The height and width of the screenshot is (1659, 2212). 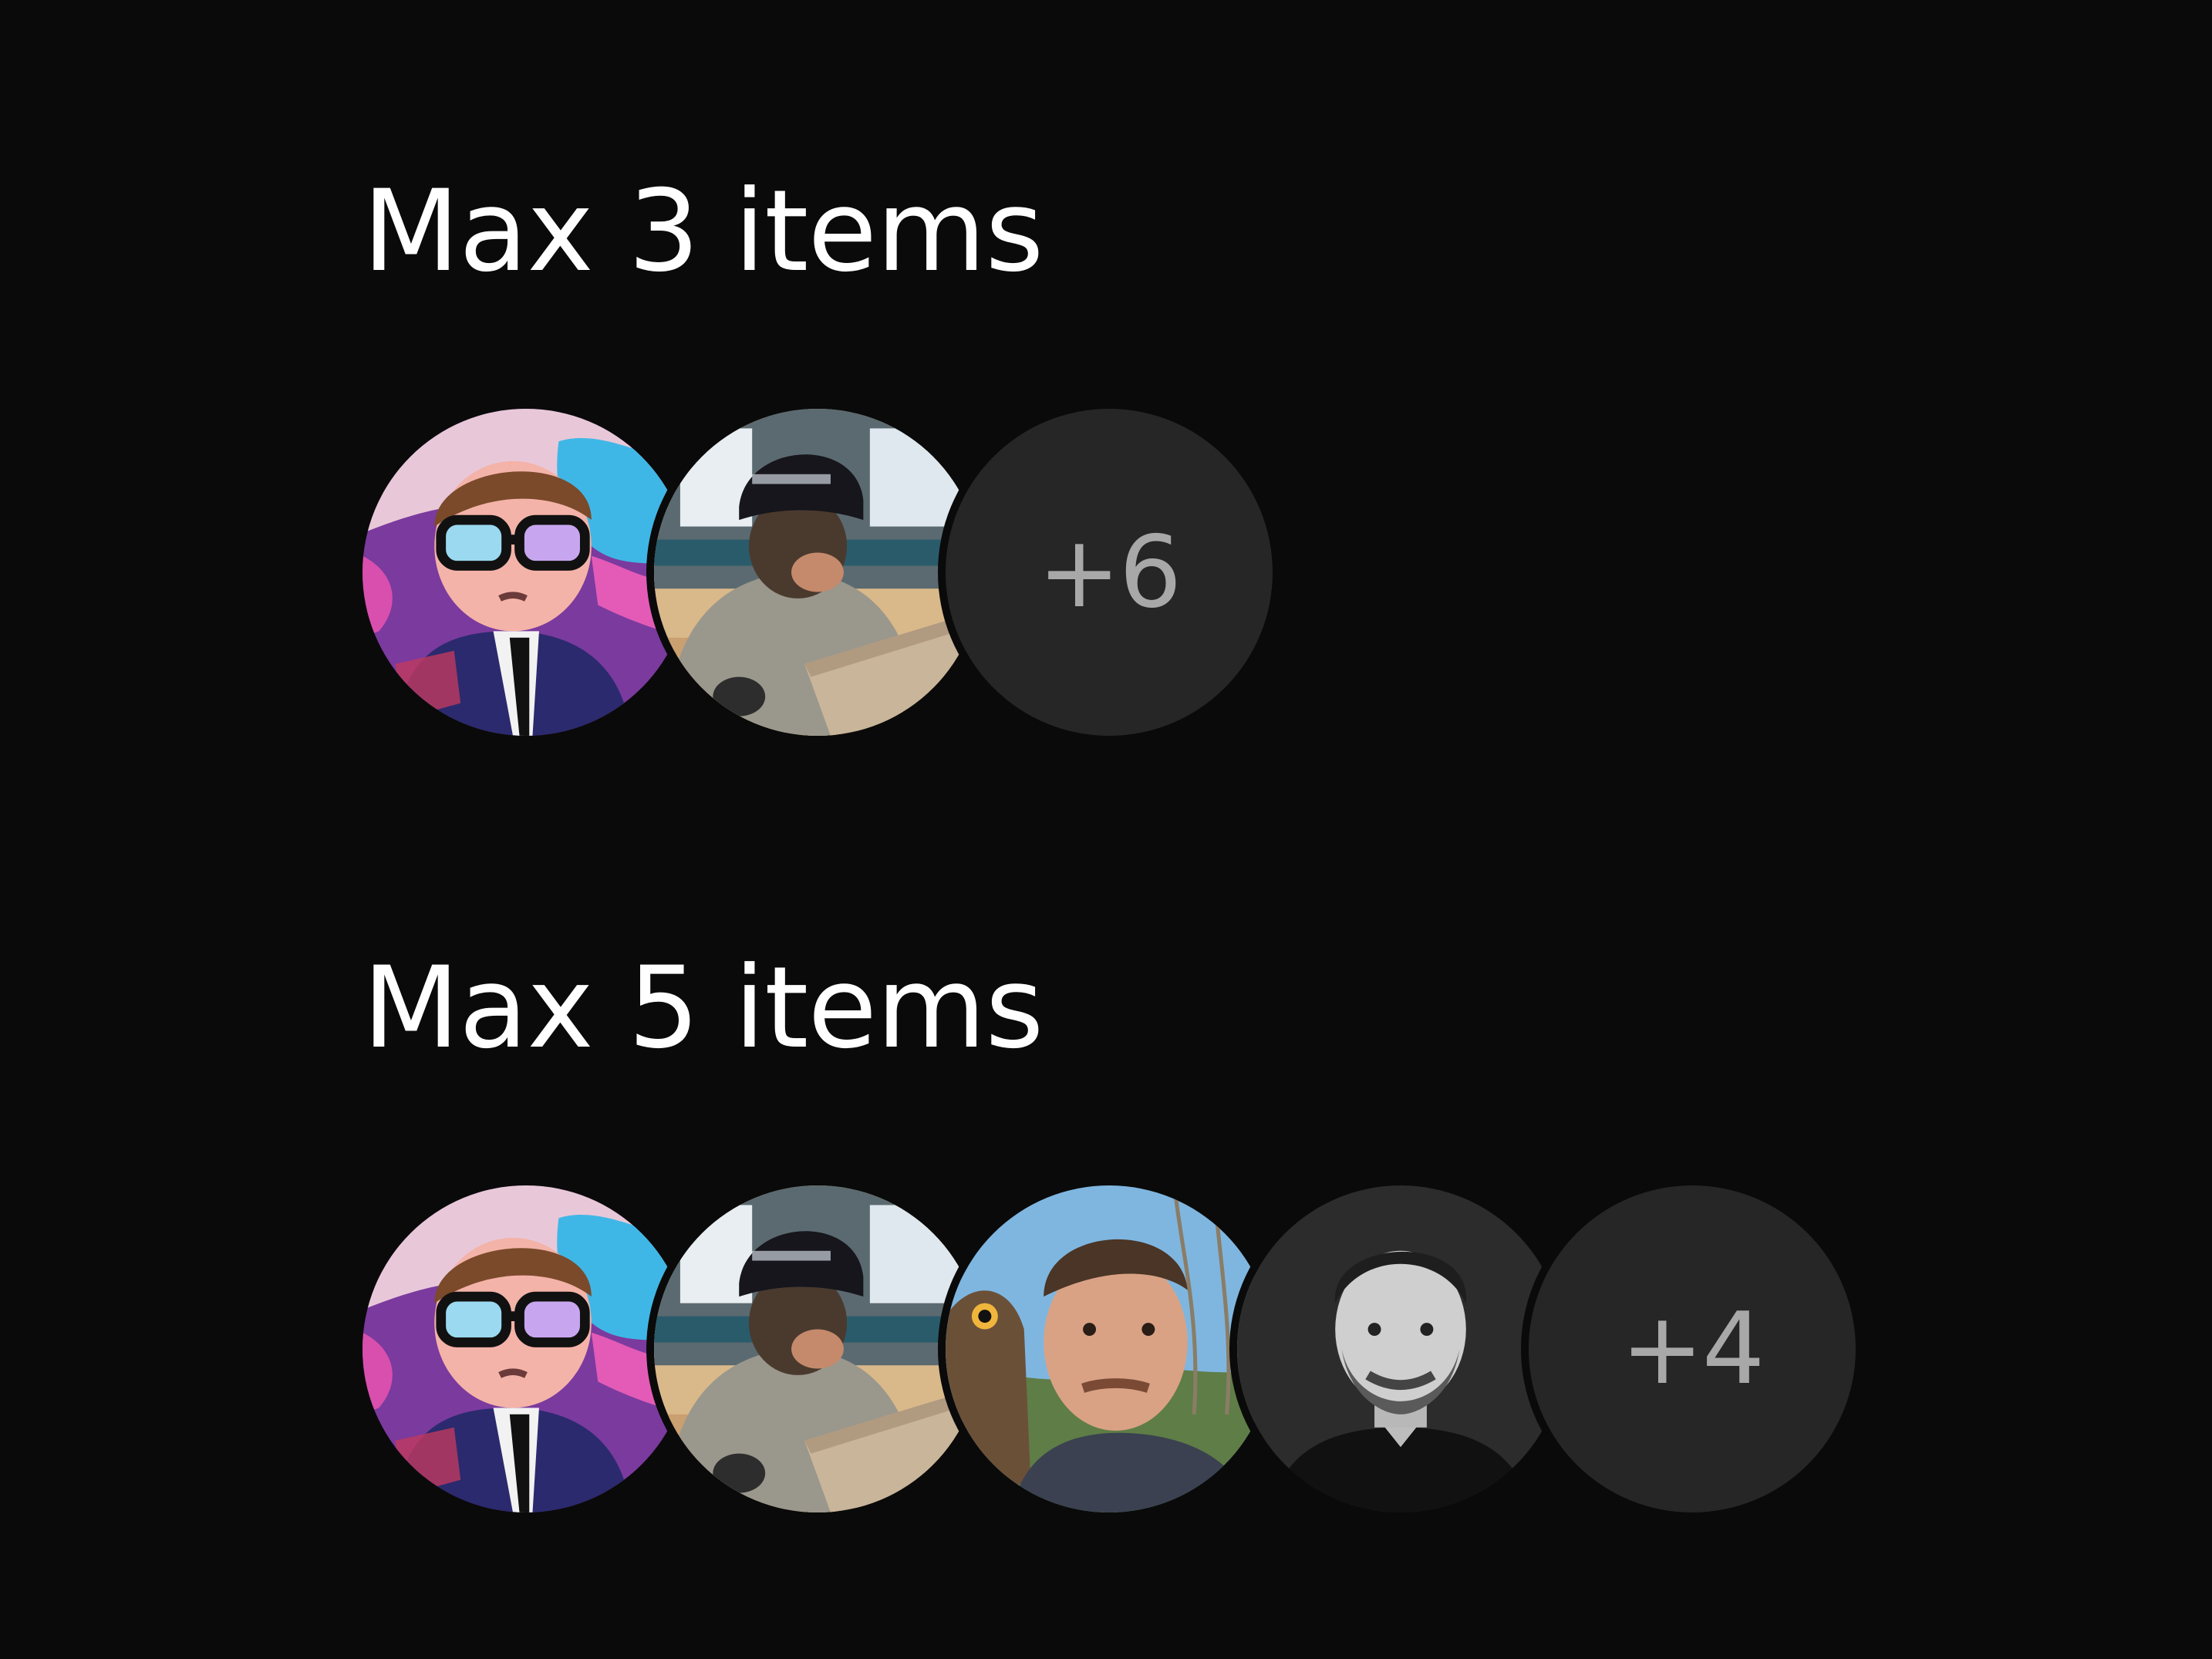 I want to click on overflow-label: +6, so click(x=1109, y=572).